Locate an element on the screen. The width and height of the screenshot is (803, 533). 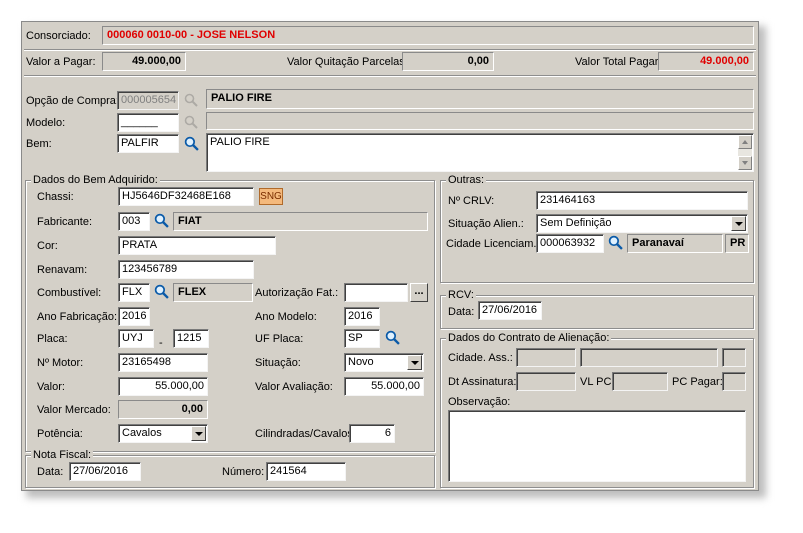
cidade-name: Paranavaí is located at coordinates (675, 243).